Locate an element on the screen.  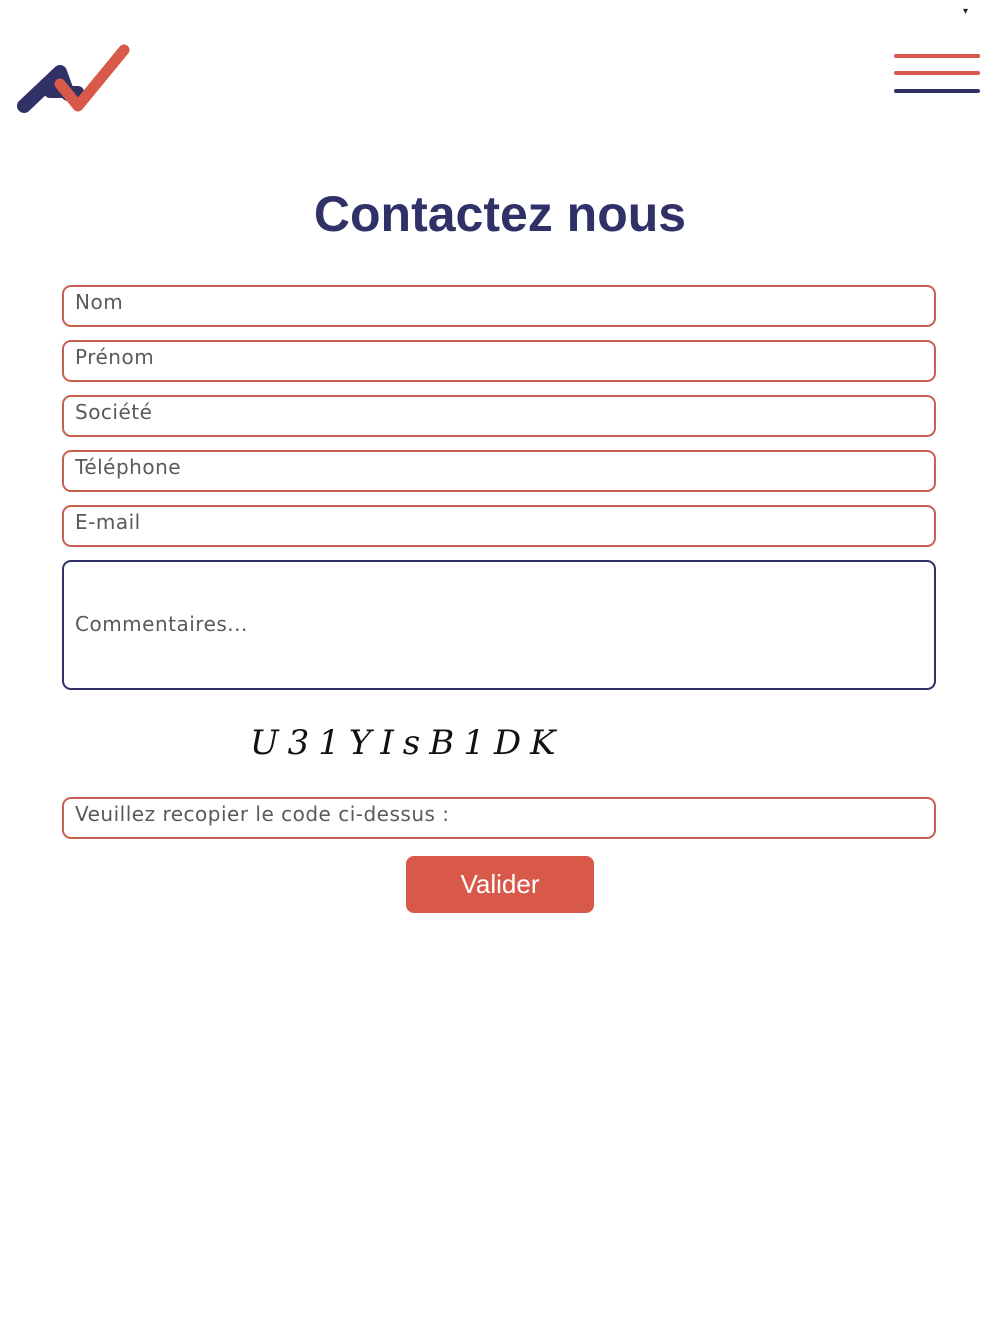
email-field is located at coordinates (499, 526).